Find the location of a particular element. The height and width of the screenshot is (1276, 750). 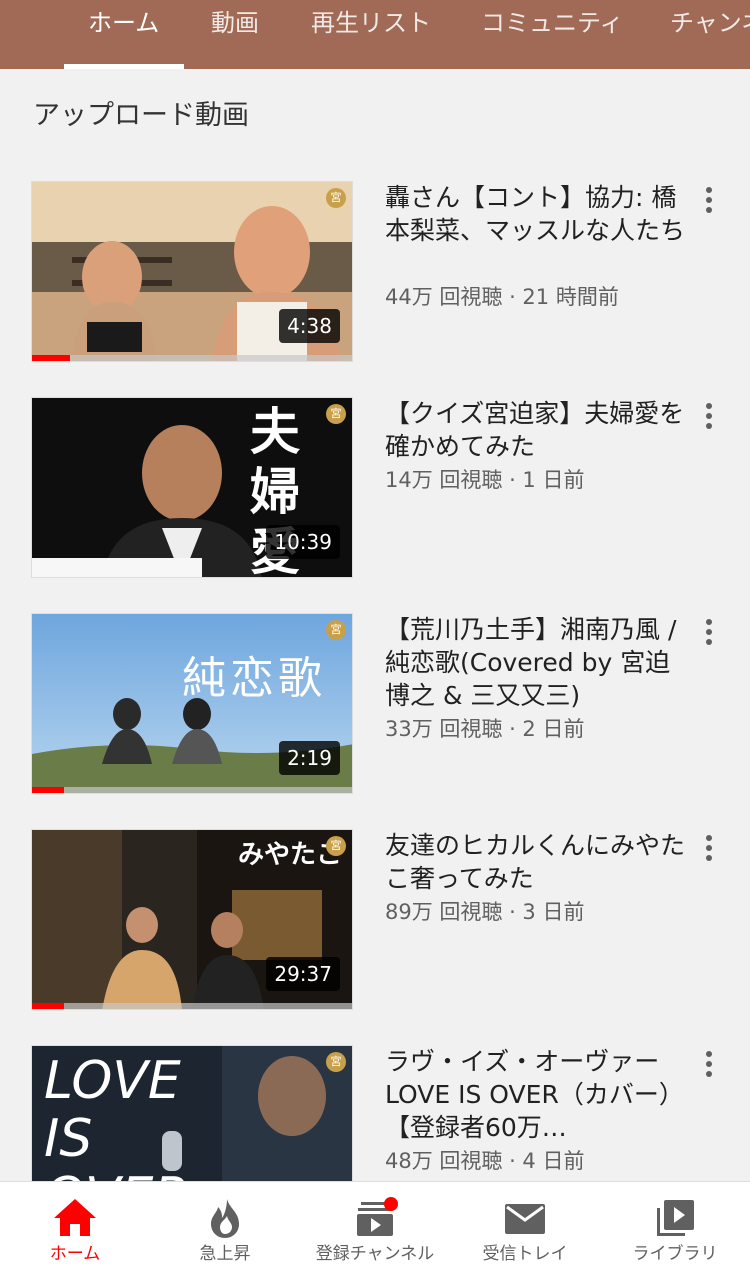

nav-subscriptions: 登録チャンネル is located at coordinates (375, 1229).